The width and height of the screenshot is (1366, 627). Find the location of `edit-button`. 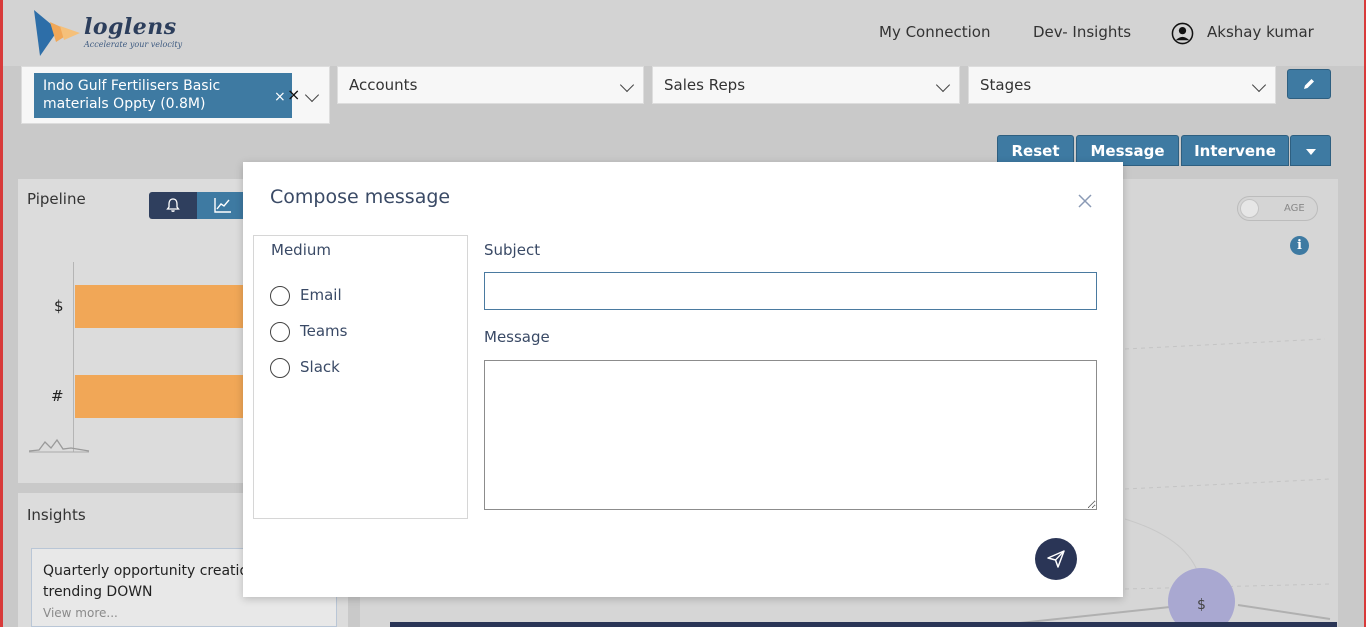

edit-button is located at coordinates (1309, 84).